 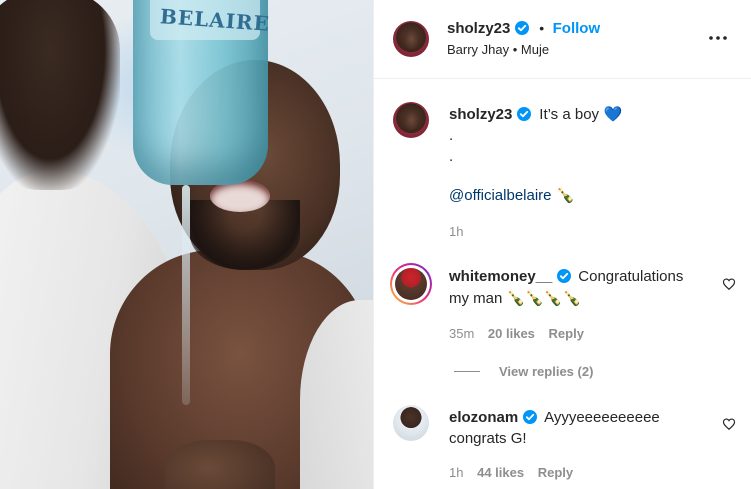 I want to click on comment-text: Ayyyeeeeeeeeee, so click(x=602, y=417).